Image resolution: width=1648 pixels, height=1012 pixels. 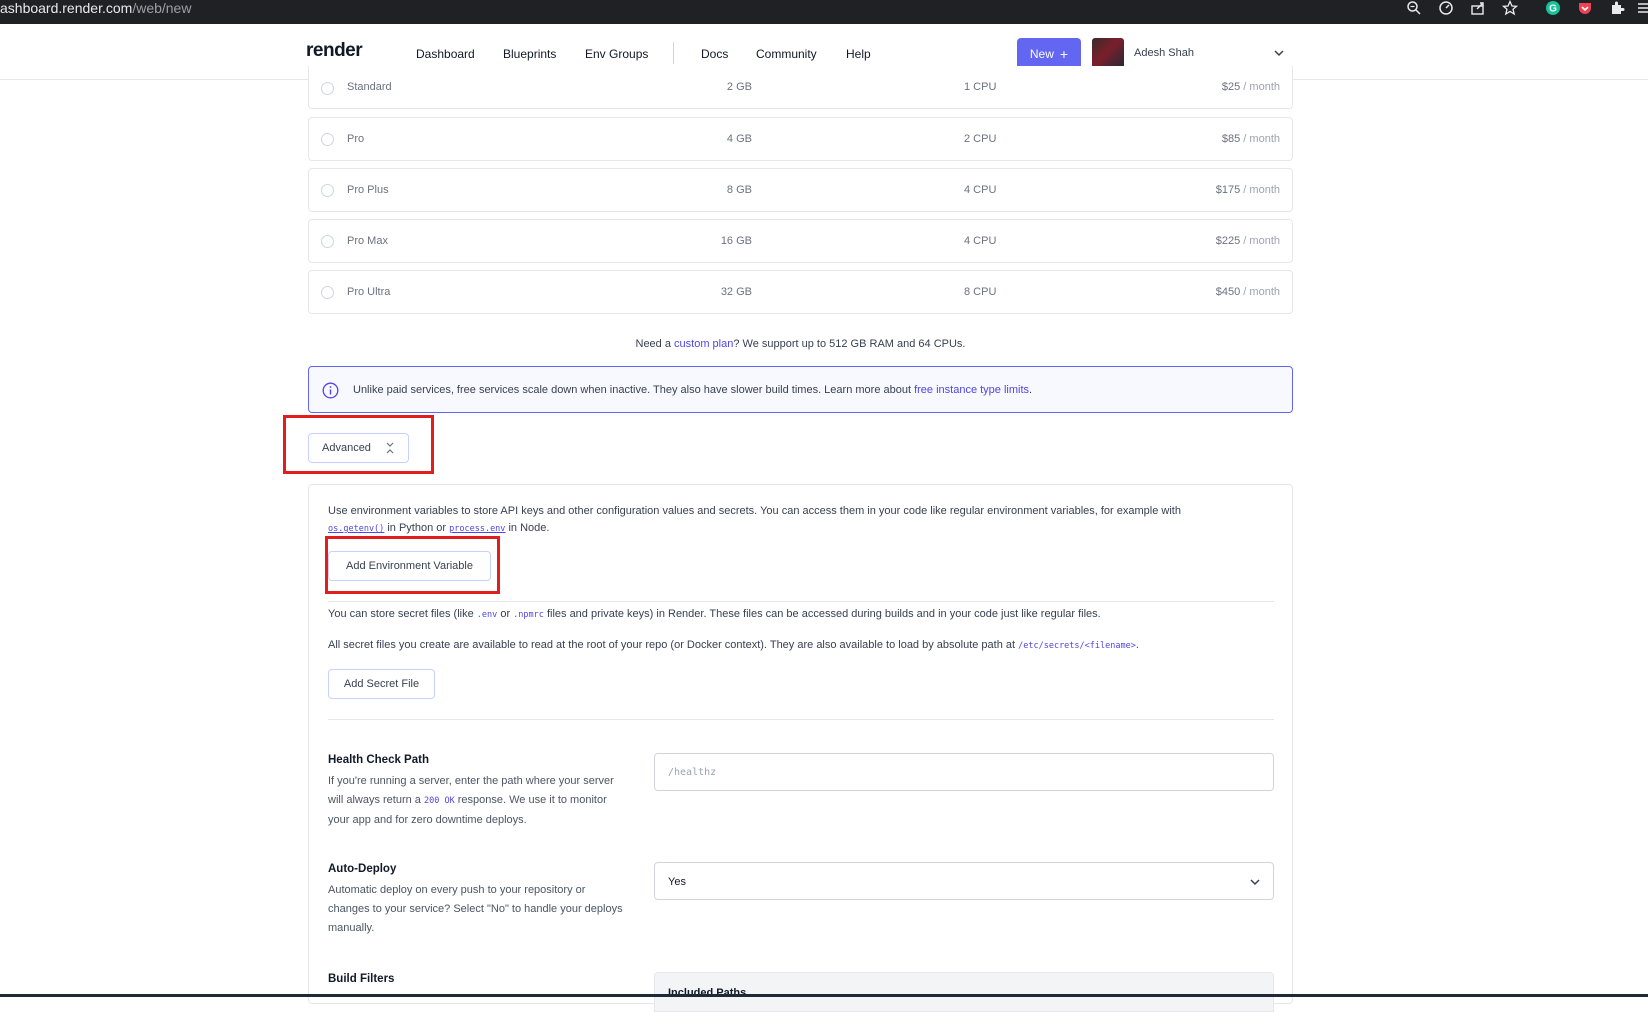 I want to click on auto-deploy-label: Auto-Deploy, so click(x=362, y=869).